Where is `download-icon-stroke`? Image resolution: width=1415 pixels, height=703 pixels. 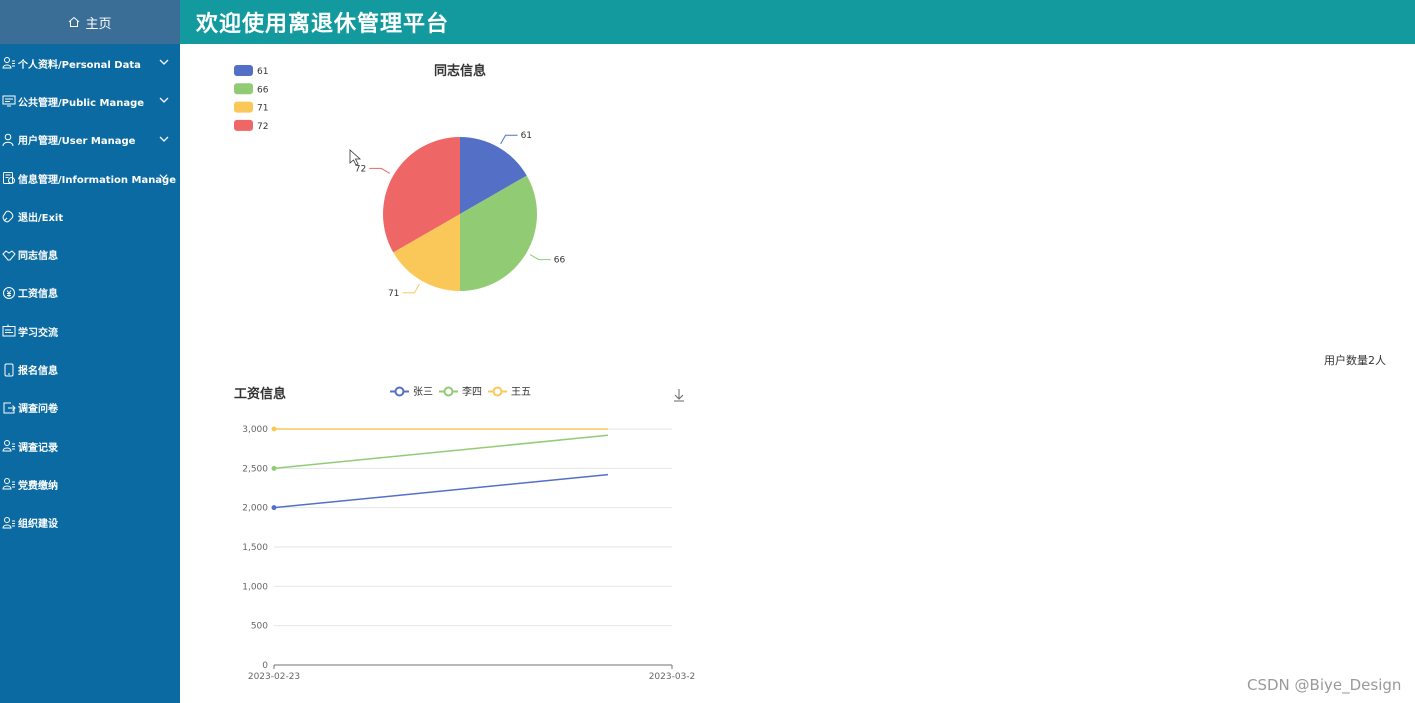
download-icon-stroke is located at coordinates (679, 395).